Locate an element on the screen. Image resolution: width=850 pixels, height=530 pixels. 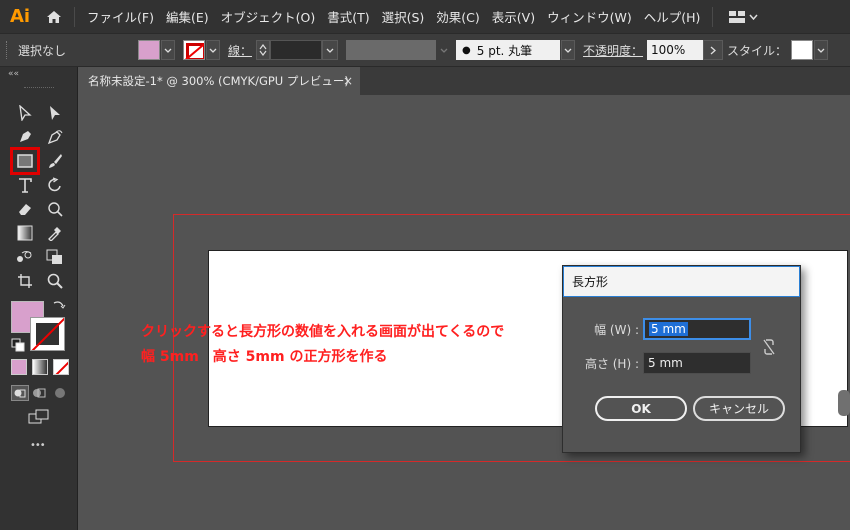
width-input: 5 mm is located at coordinates (697, 329).